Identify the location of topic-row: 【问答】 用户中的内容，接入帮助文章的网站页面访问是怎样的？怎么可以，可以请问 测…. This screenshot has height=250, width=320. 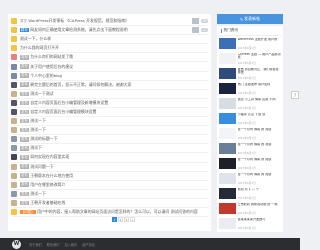
(110, 213).